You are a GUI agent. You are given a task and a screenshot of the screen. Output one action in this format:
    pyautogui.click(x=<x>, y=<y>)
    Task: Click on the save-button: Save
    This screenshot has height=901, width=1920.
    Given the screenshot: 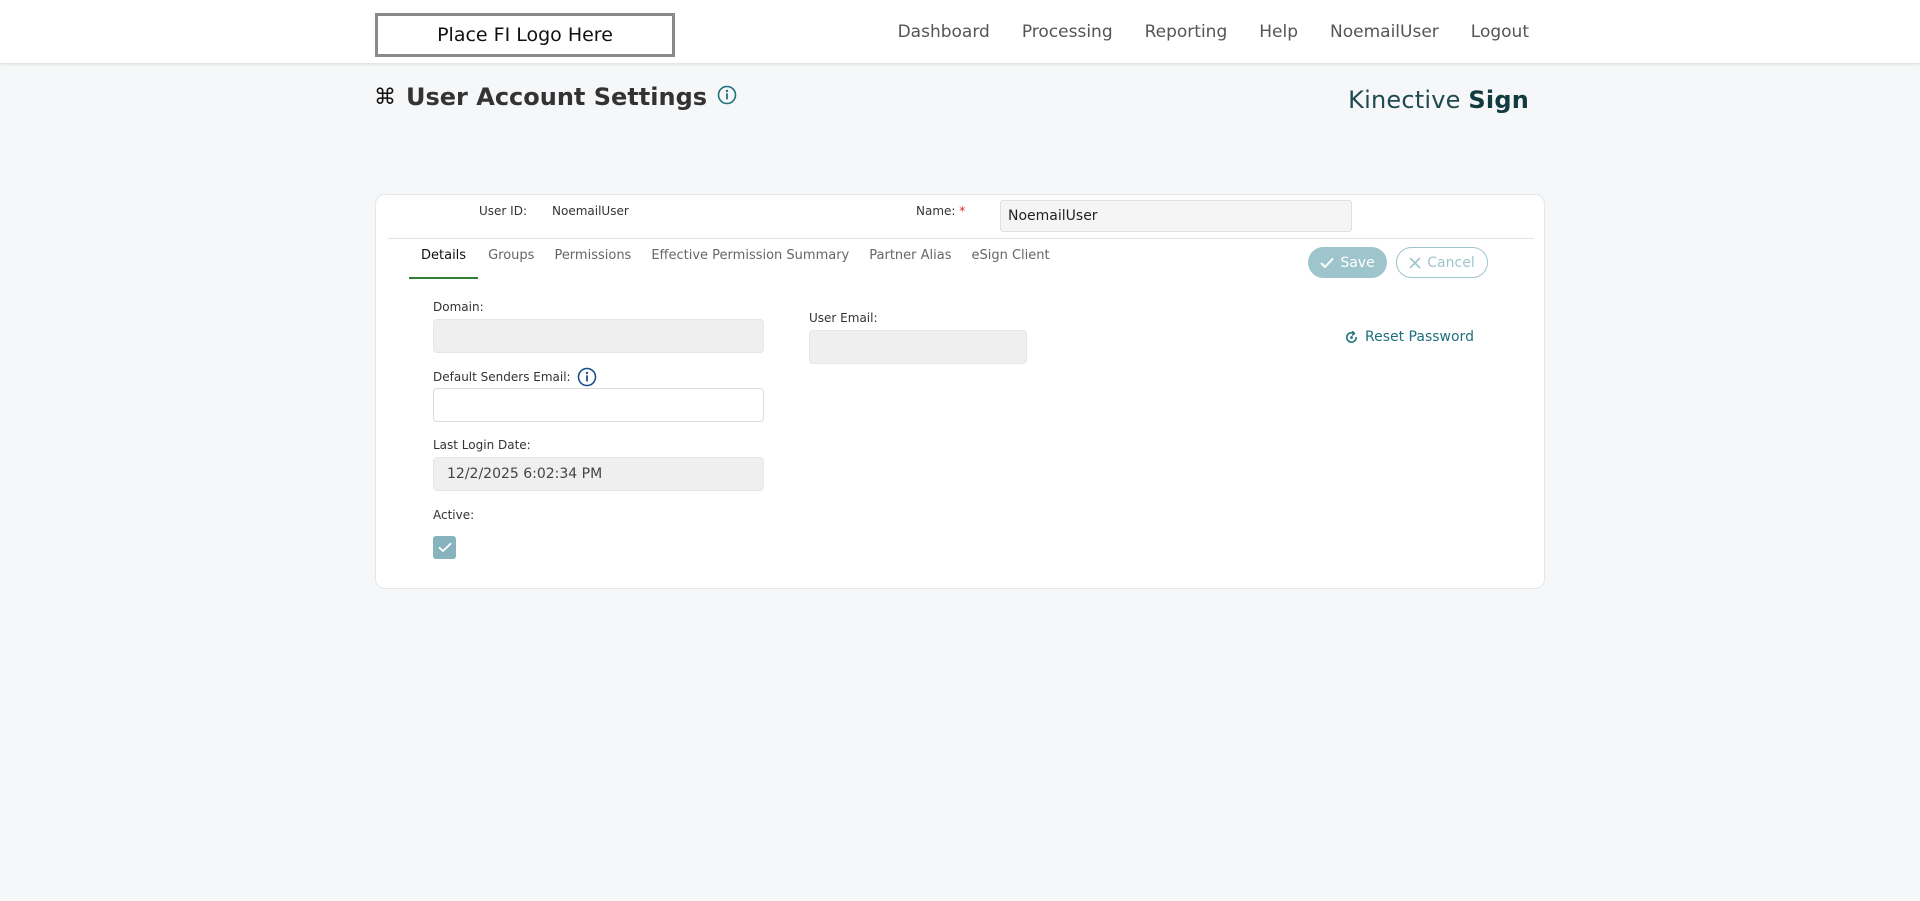 What is the action you would take?
    pyautogui.click(x=1347, y=262)
    